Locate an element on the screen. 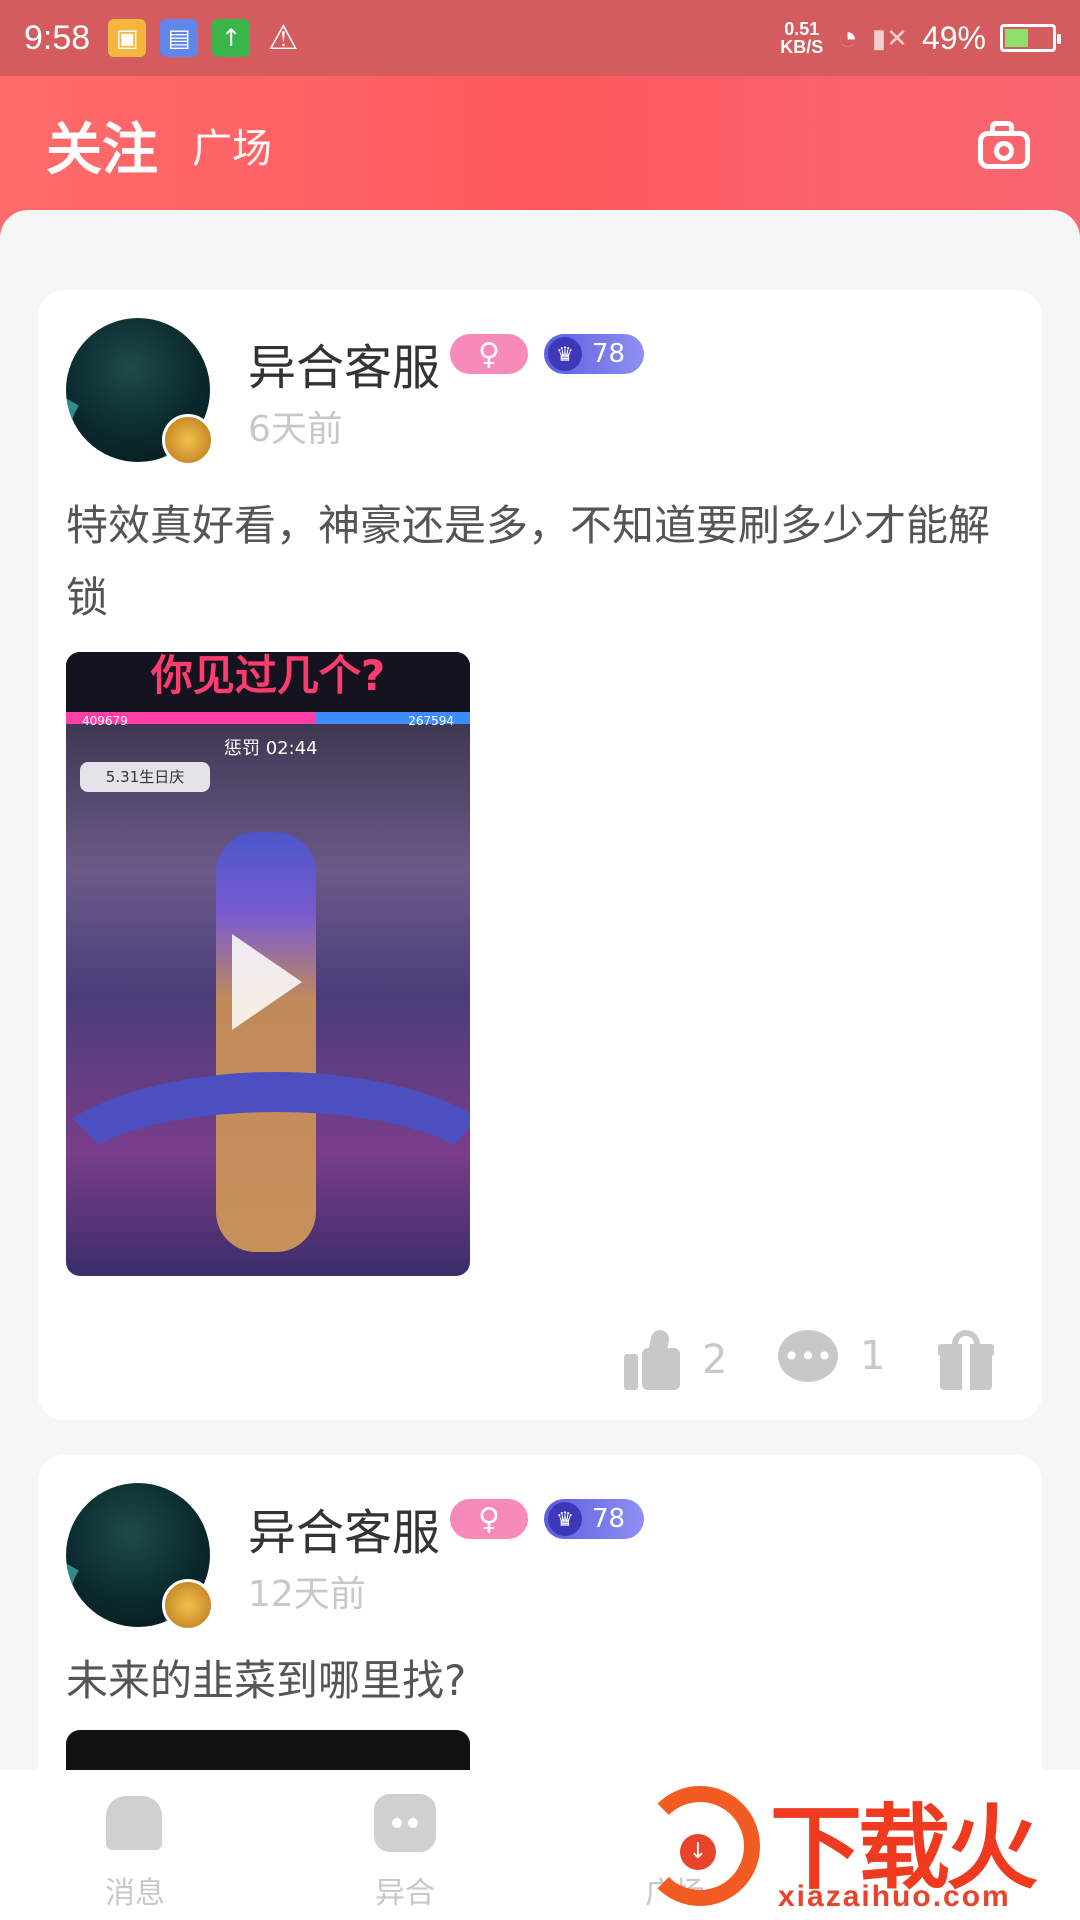 The image size is (1080, 1920). notes-app-icon: ▤ is located at coordinates (179, 38).